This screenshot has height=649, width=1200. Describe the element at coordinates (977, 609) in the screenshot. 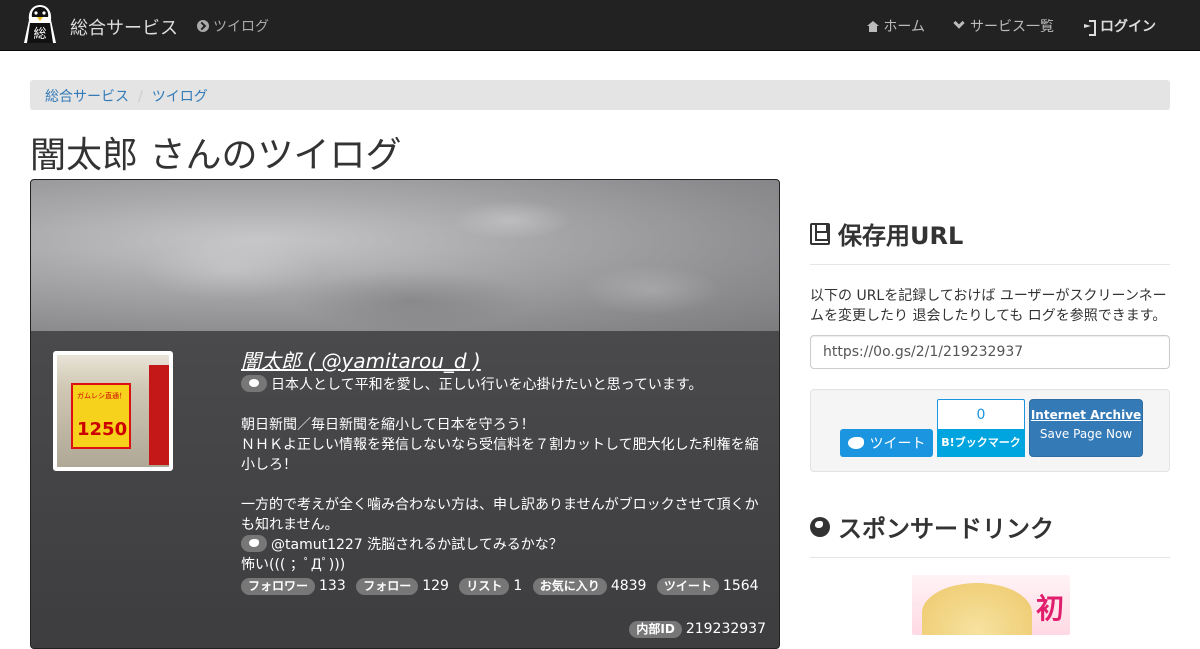

I see `ad-illustration` at that location.